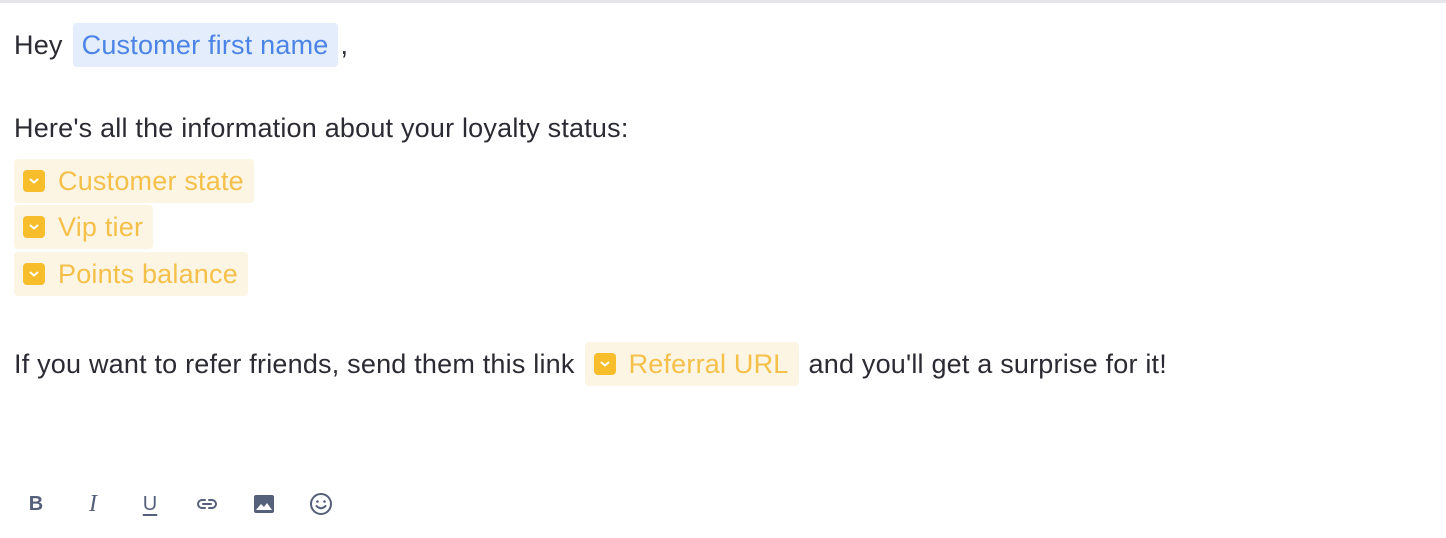 The image size is (1446, 538). What do you see at coordinates (101, 226) in the screenshot?
I see `variable-label: Vip tier` at bounding box center [101, 226].